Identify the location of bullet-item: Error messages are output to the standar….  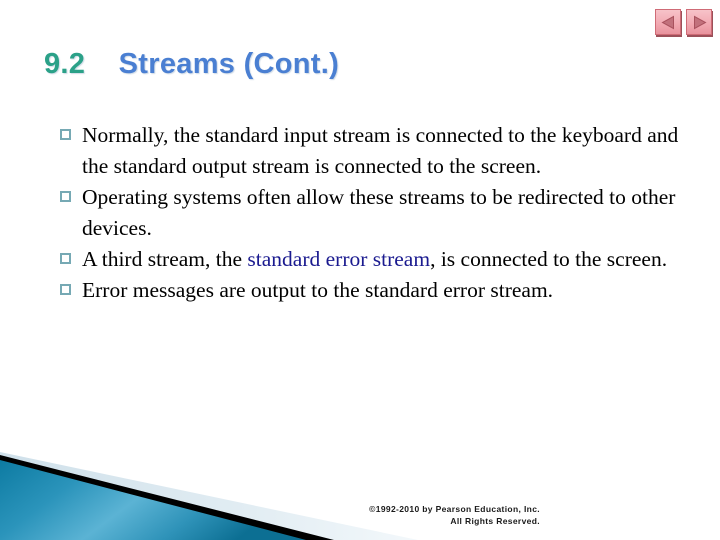
(372, 290).